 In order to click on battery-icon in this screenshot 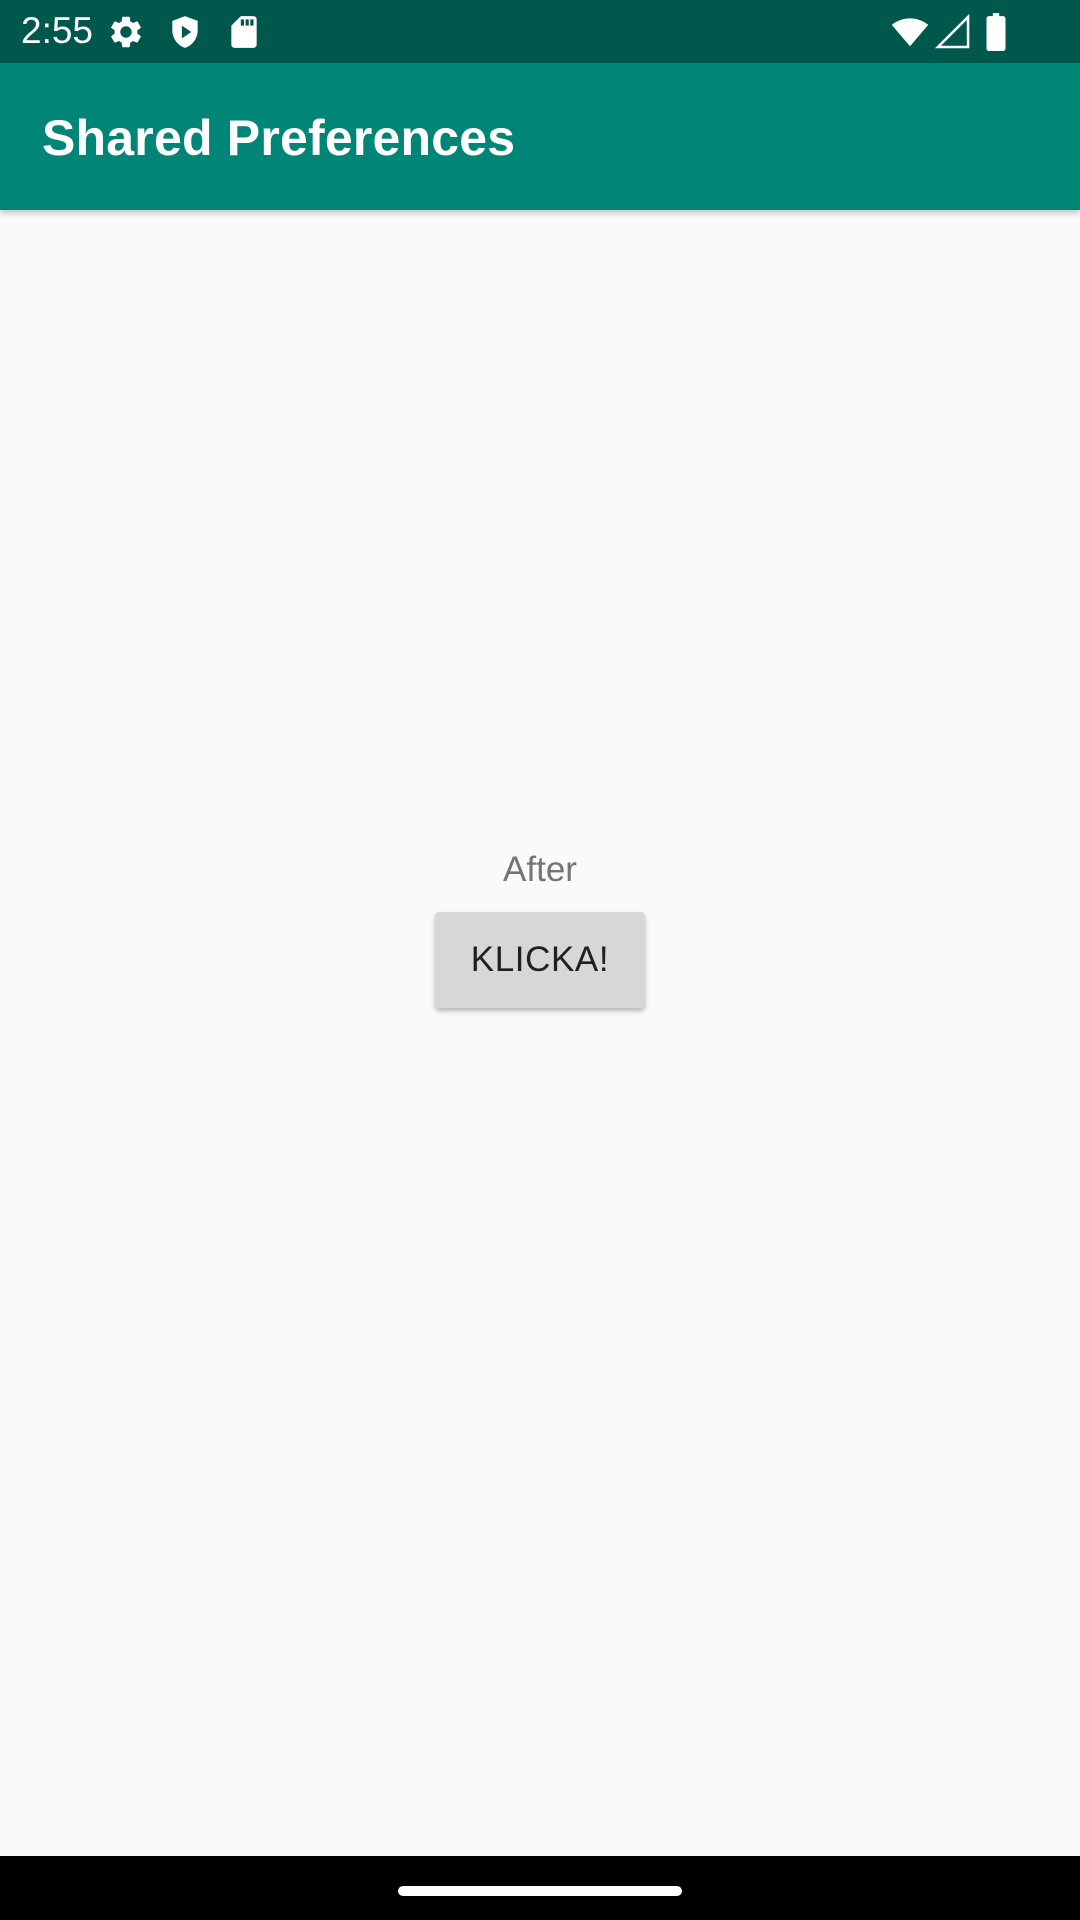, I will do `click(996, 32)`.